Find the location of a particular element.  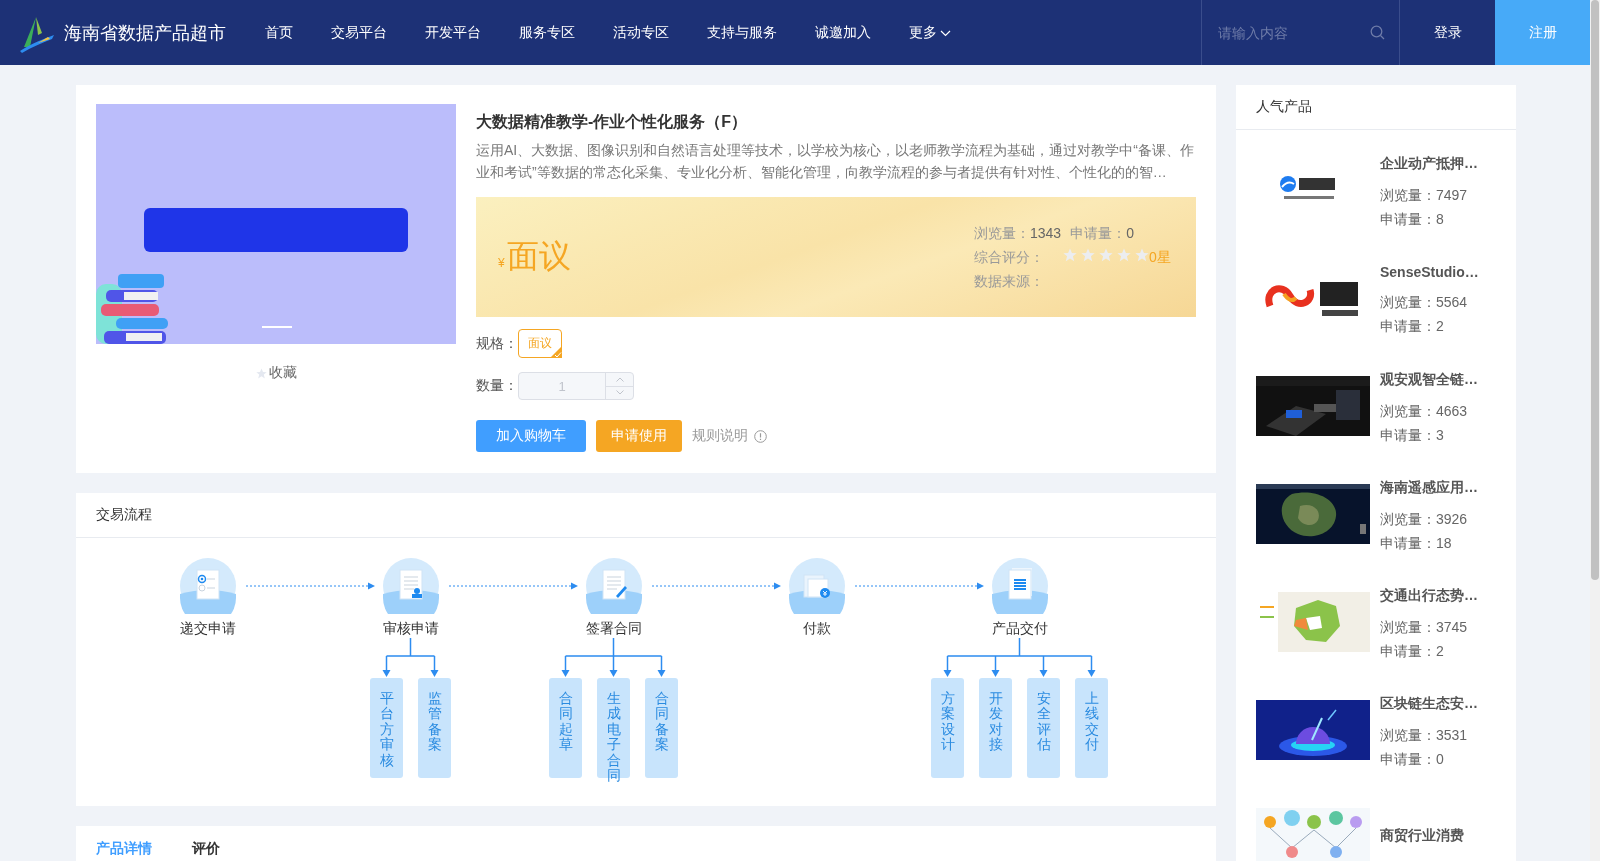

application-count: 申请量：3 is located at coordinates (1412, 435).